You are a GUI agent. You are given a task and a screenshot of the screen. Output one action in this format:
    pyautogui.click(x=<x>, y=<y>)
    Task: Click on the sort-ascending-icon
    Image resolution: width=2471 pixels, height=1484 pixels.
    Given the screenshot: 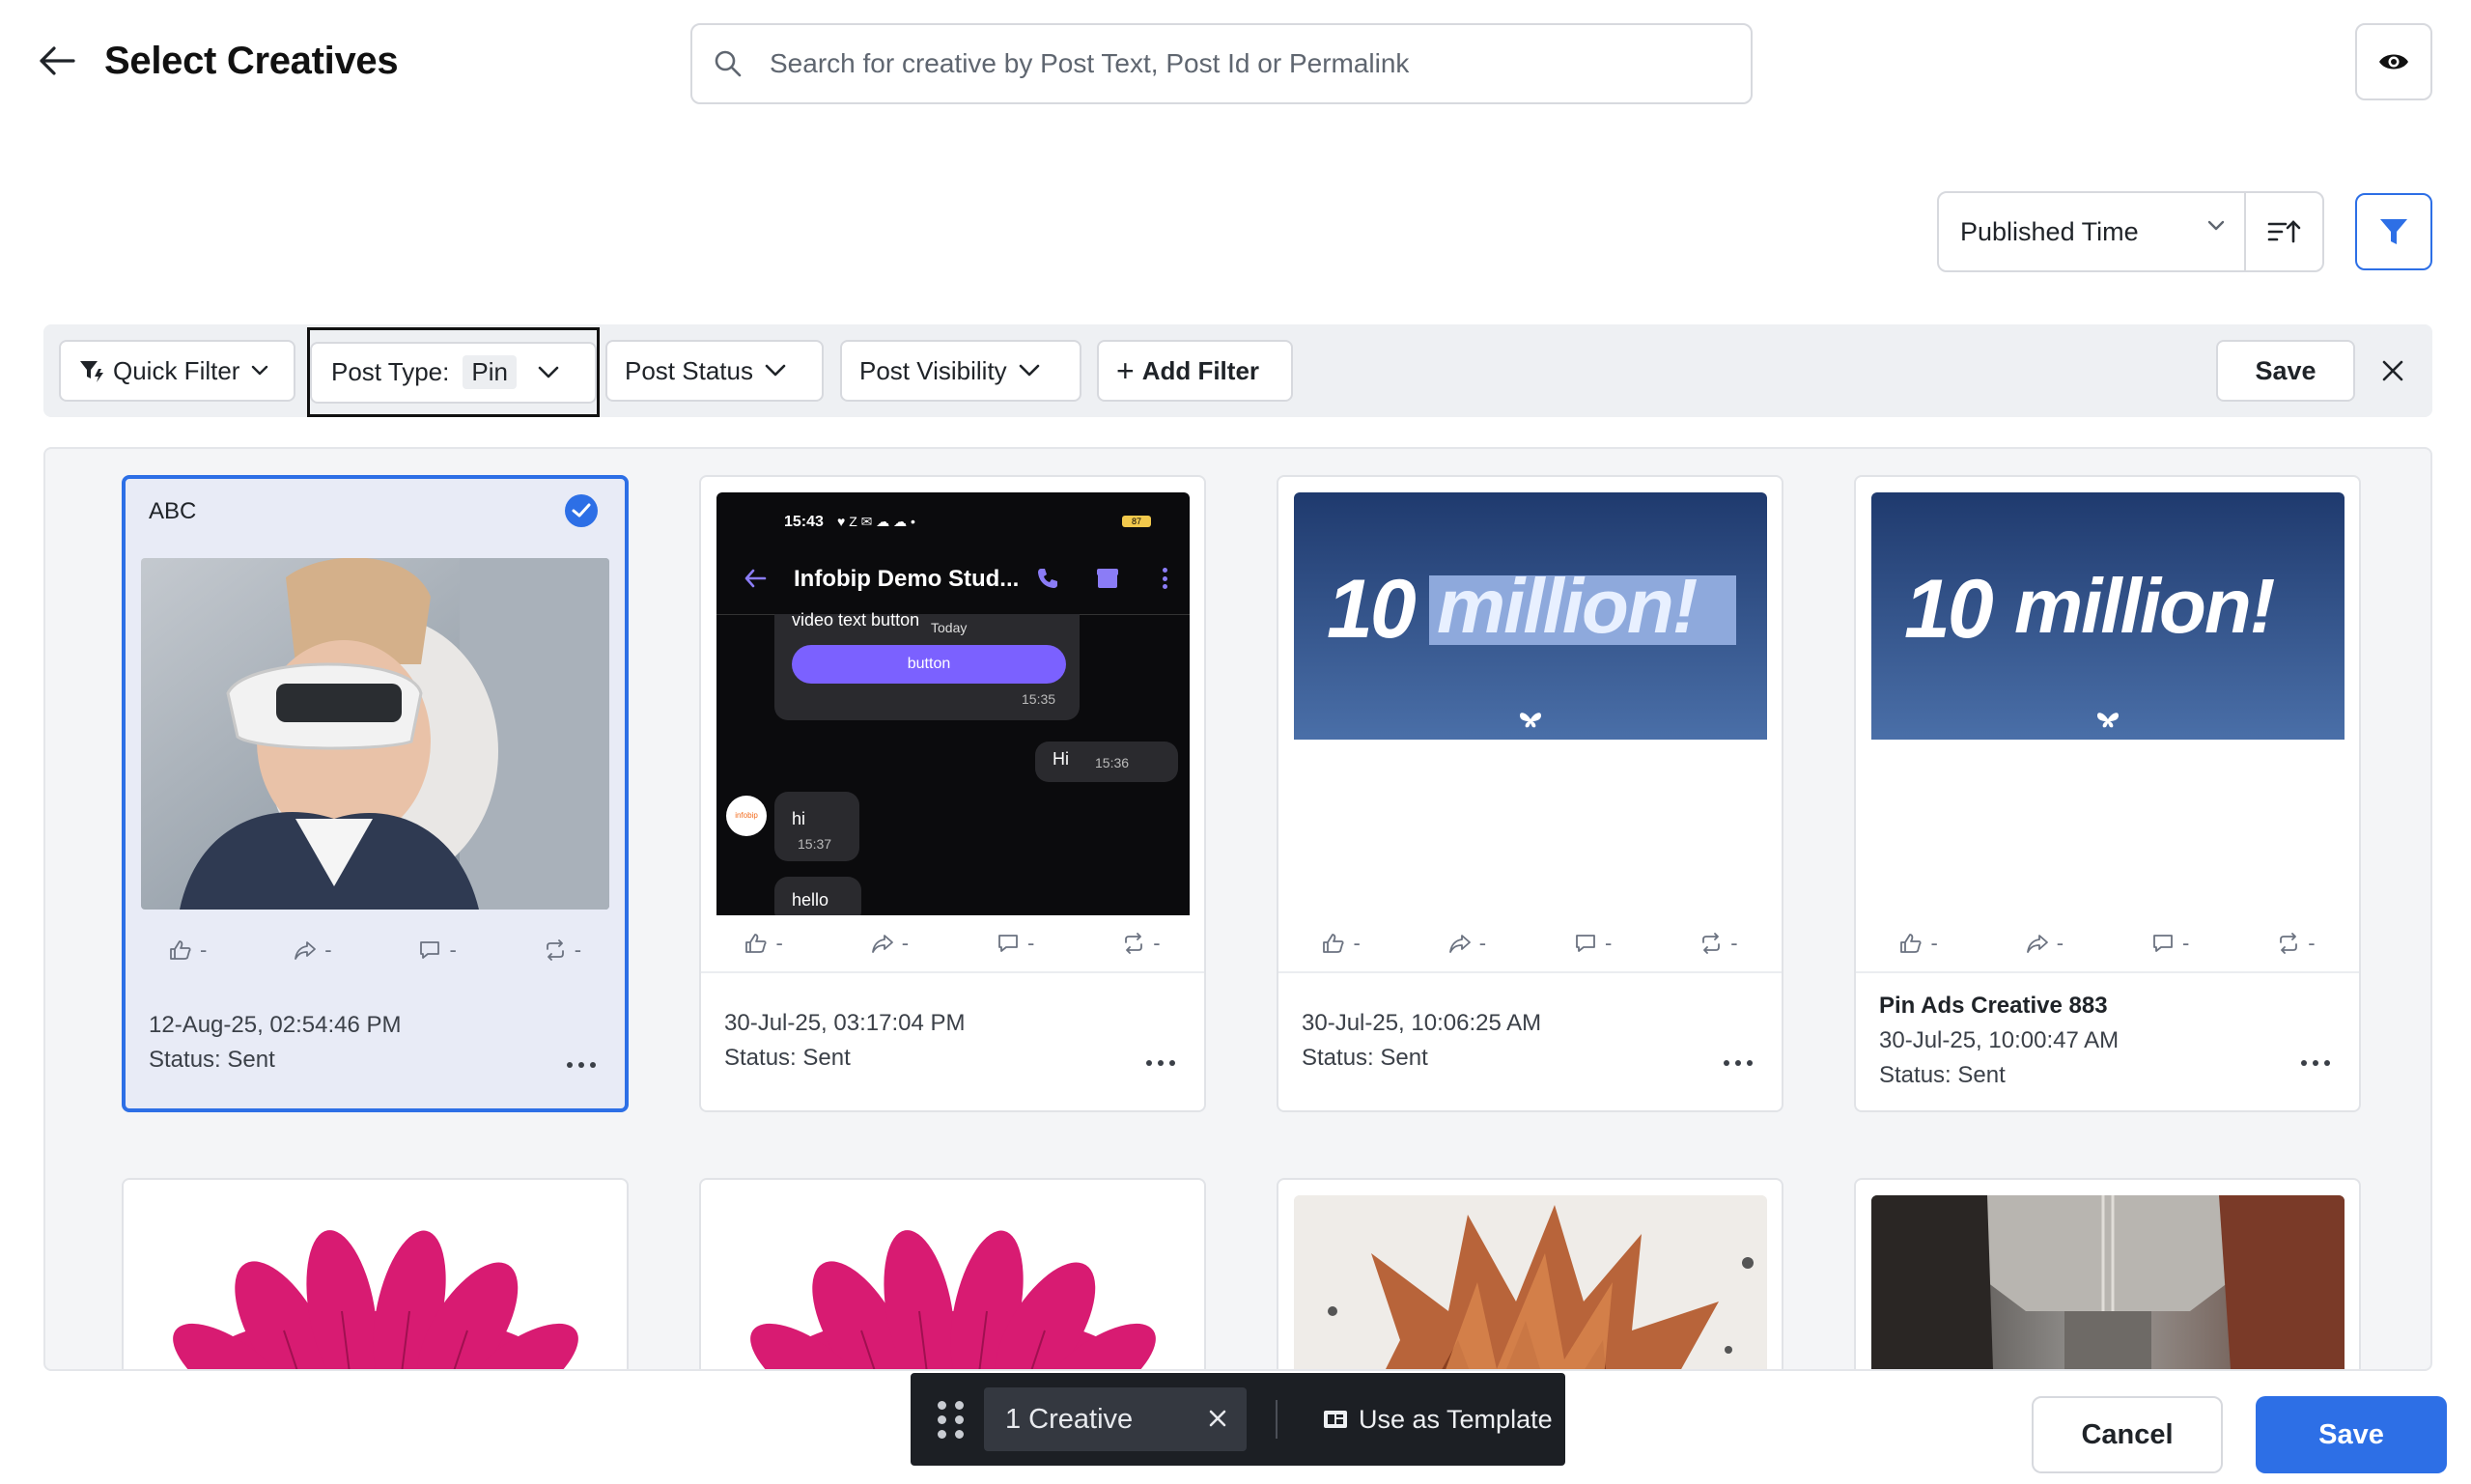 What is the action you would take?
    pyautogui.click(x=2283, y=232)
    